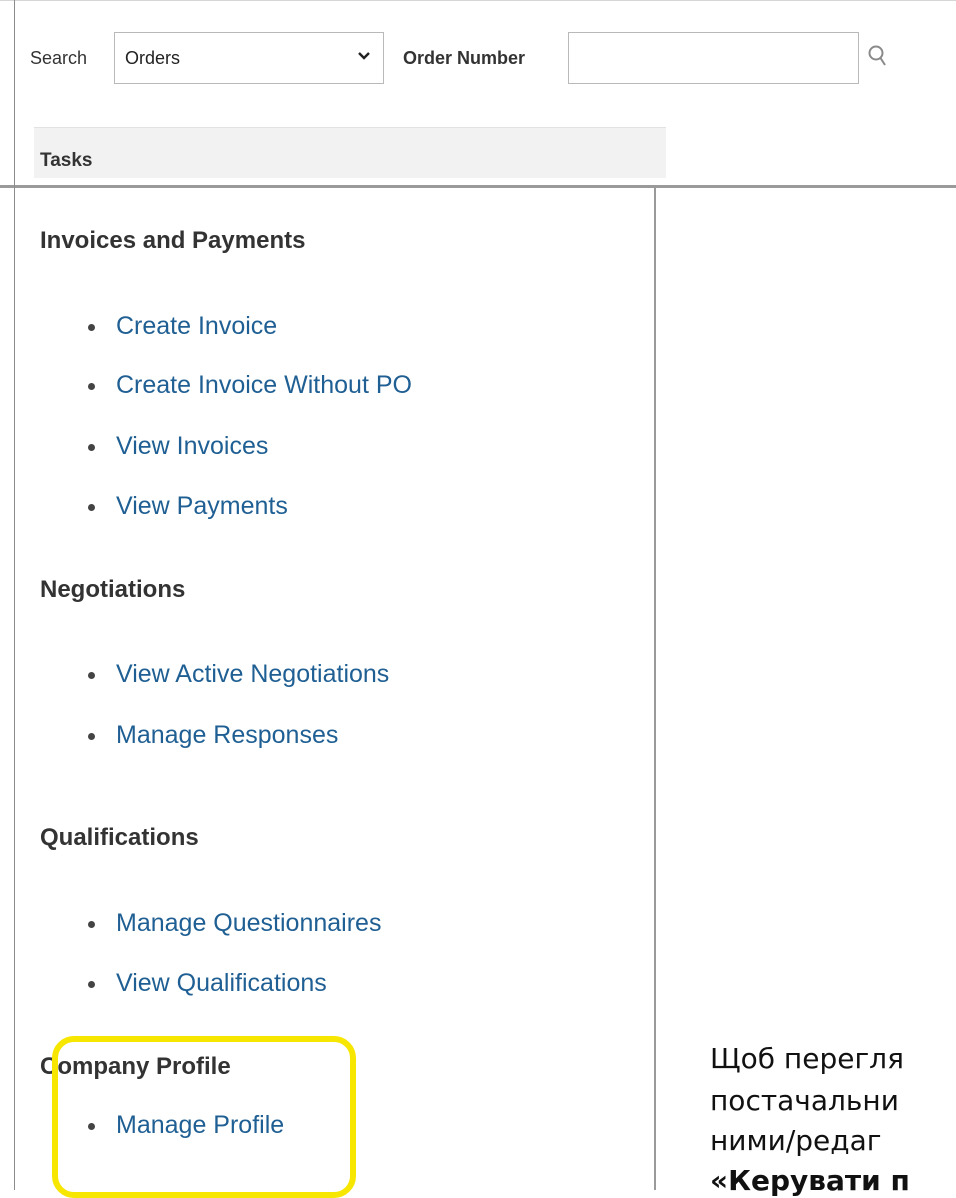 This screenshot has height=1198, width=956. I want to click on search-category-value: Orders, so click(153, 58).